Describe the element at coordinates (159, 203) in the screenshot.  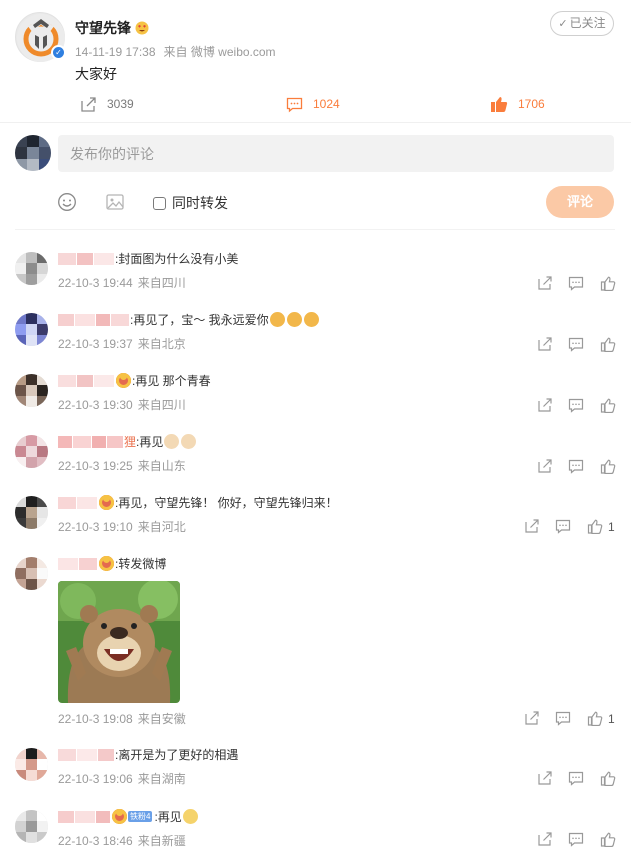
I see `checkbox` at that location.